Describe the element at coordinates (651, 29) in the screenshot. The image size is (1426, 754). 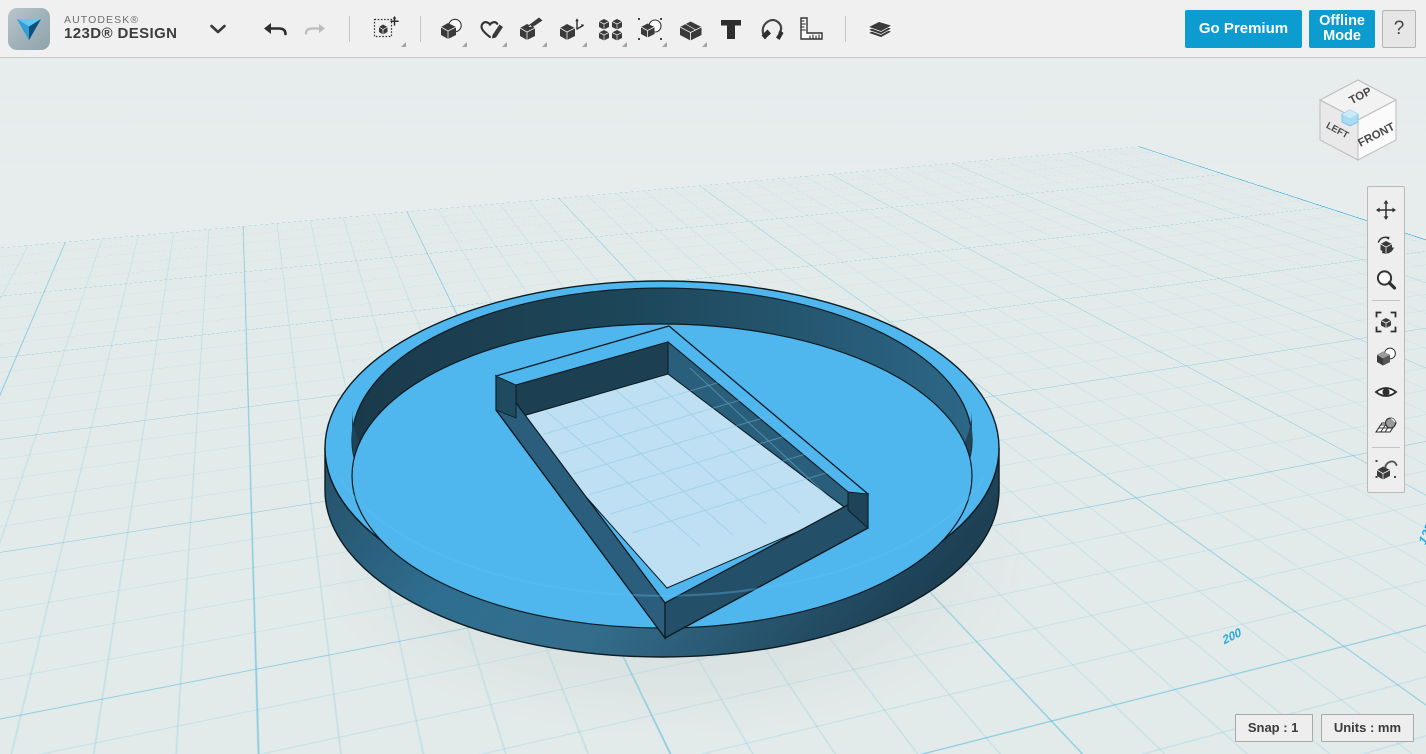
I see `combine-cube-circle-icon` at that location.